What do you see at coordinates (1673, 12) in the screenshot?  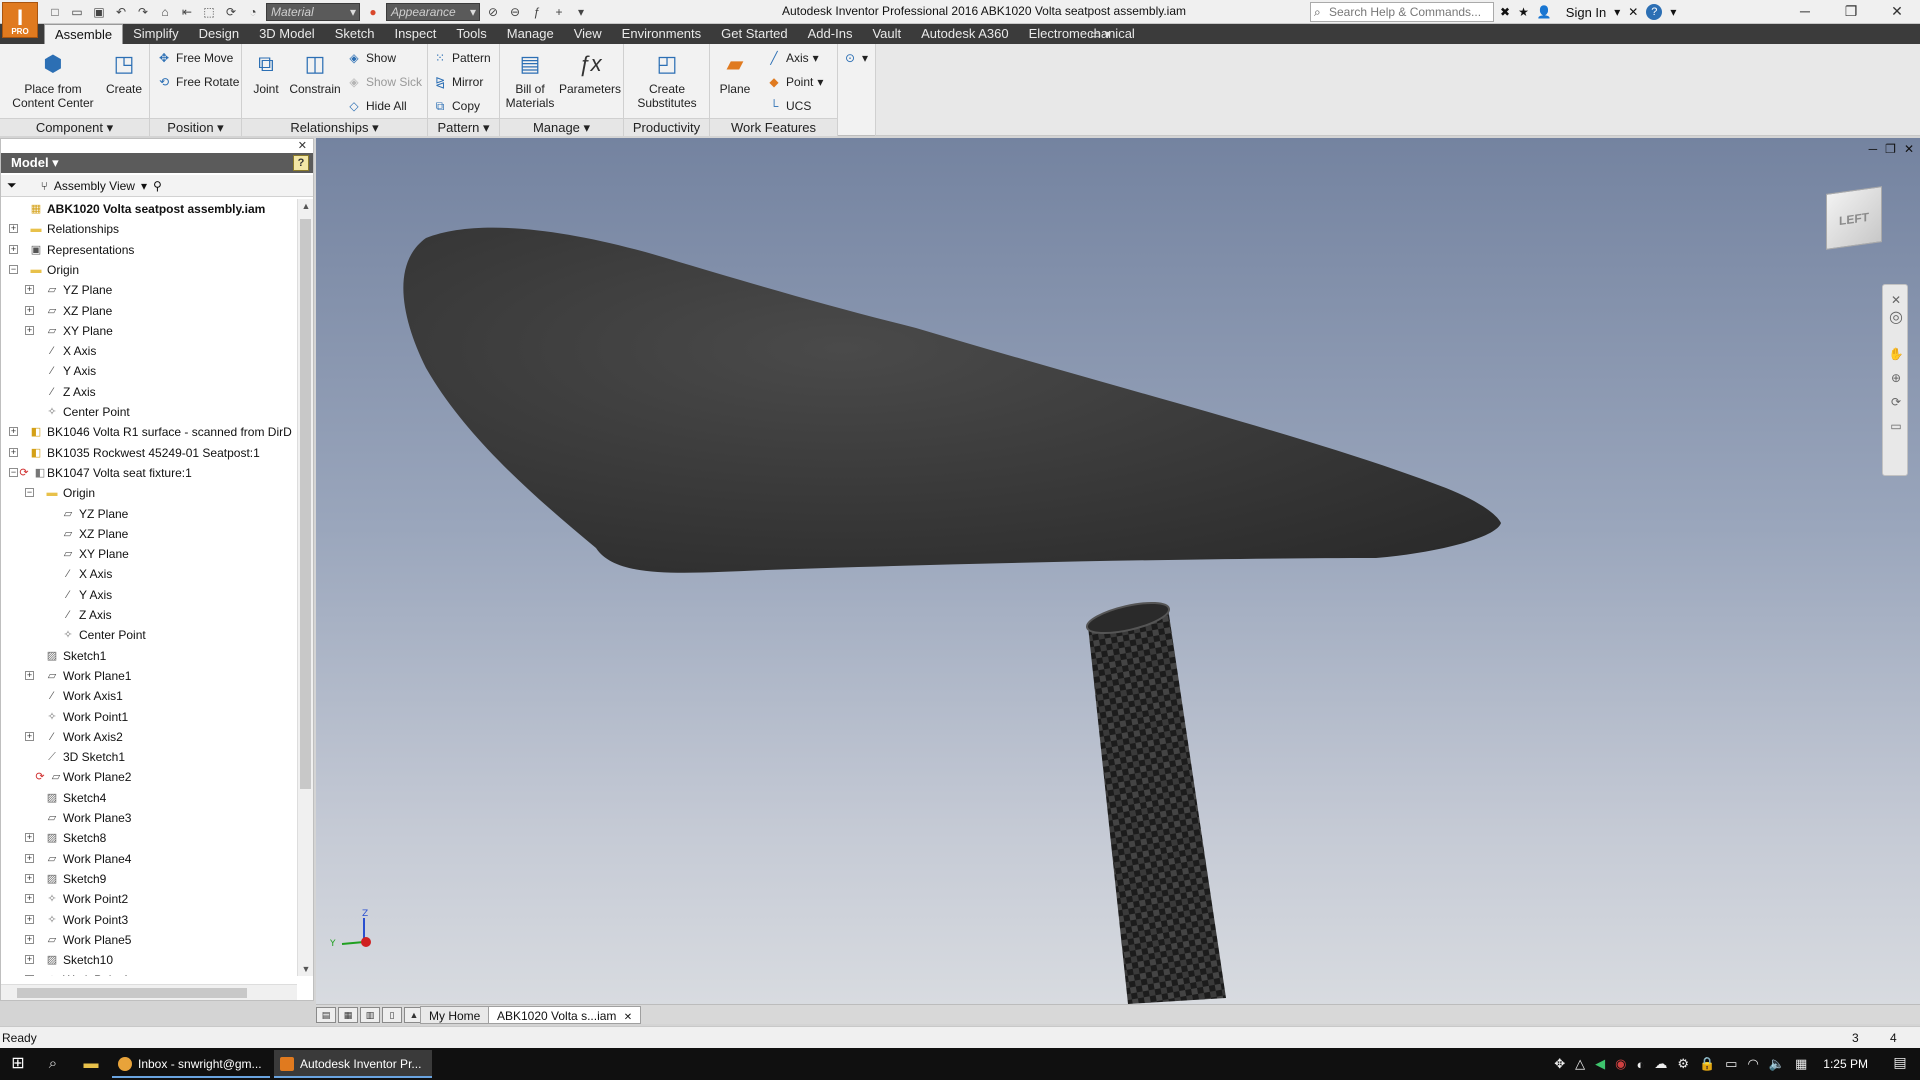 I see `help-dropdown-icon: ▾` at bounding box center [1673, 12].